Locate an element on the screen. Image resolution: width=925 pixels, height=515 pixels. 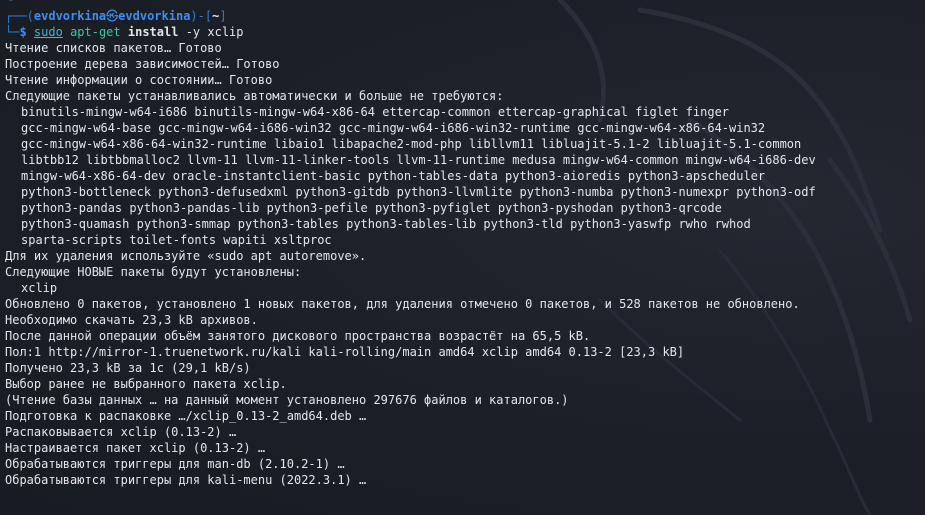
output-line: Построение дерева зависимостей… Готово is located at coordinates (142, 64).